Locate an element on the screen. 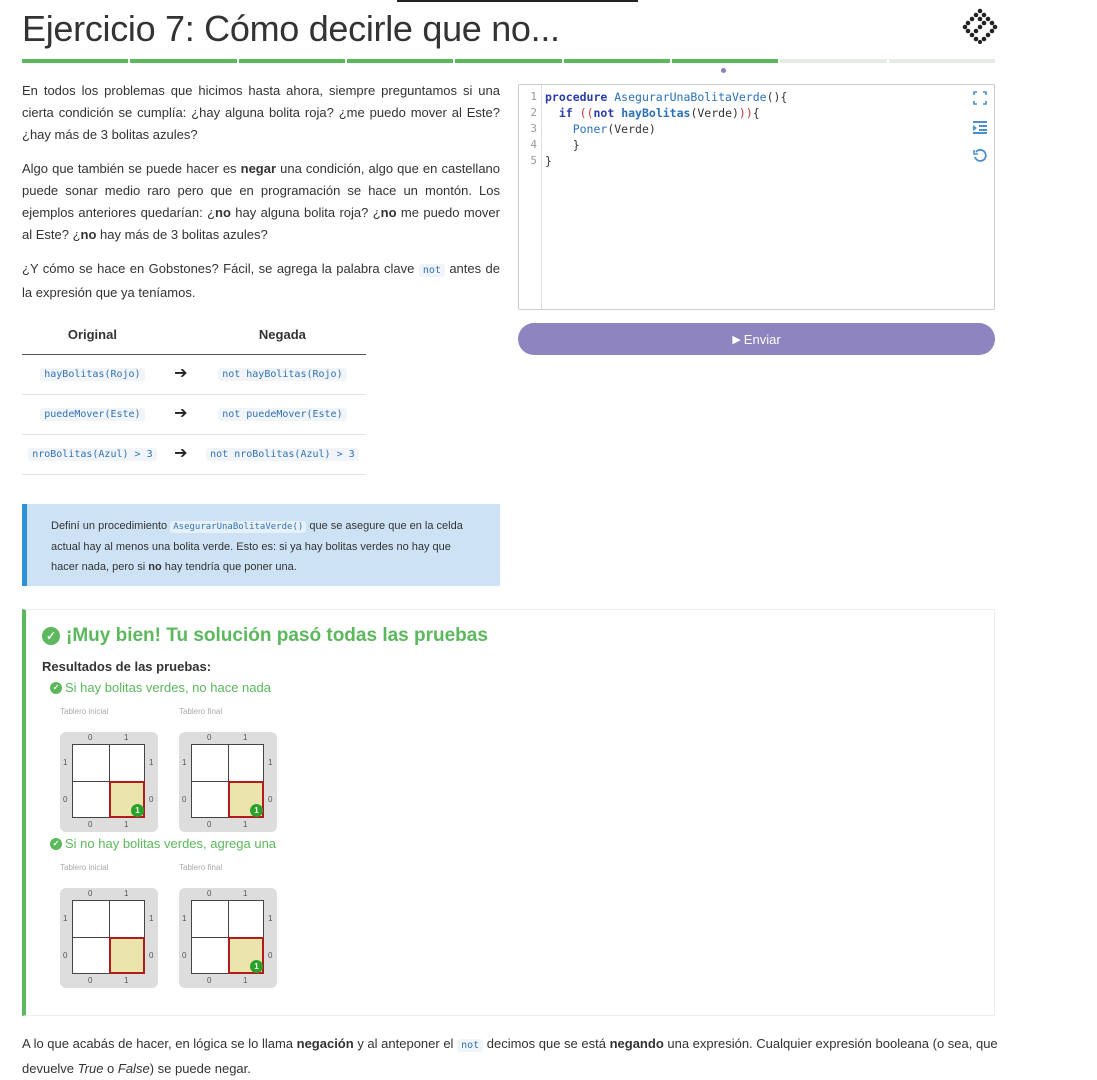 This screenshot has height=1080, width=1097. negated-expression: not puedeMover(Este) is located at coordinates (282, 414).